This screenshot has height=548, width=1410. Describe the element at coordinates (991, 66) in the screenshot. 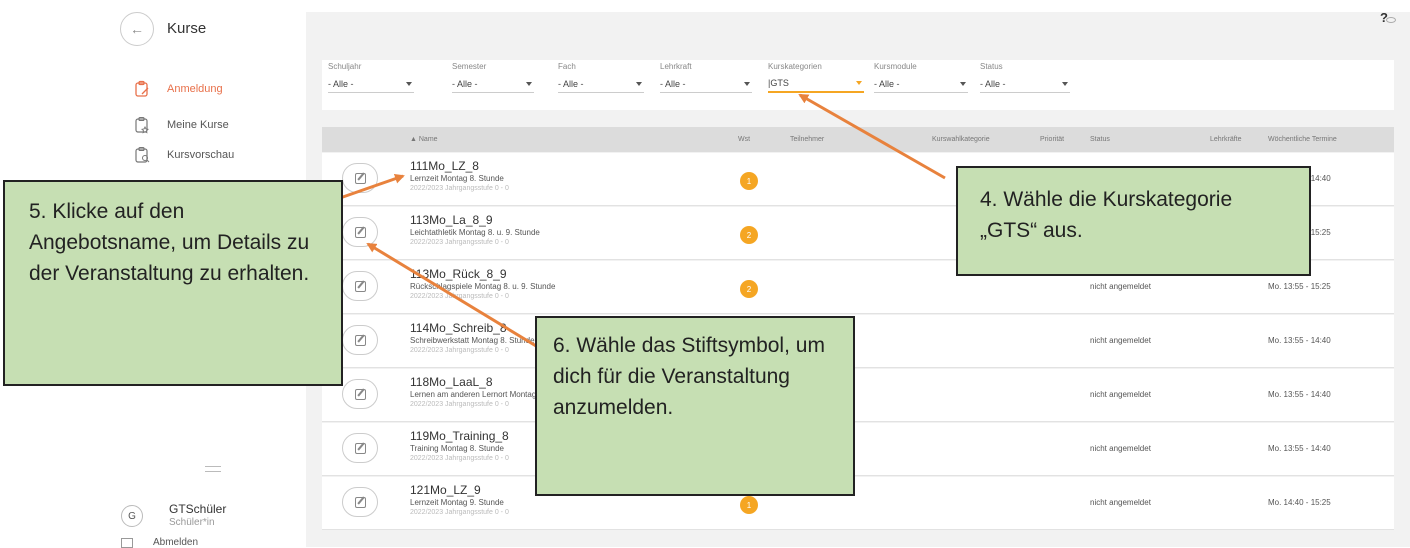

I see `filter-label: Status` at that location.